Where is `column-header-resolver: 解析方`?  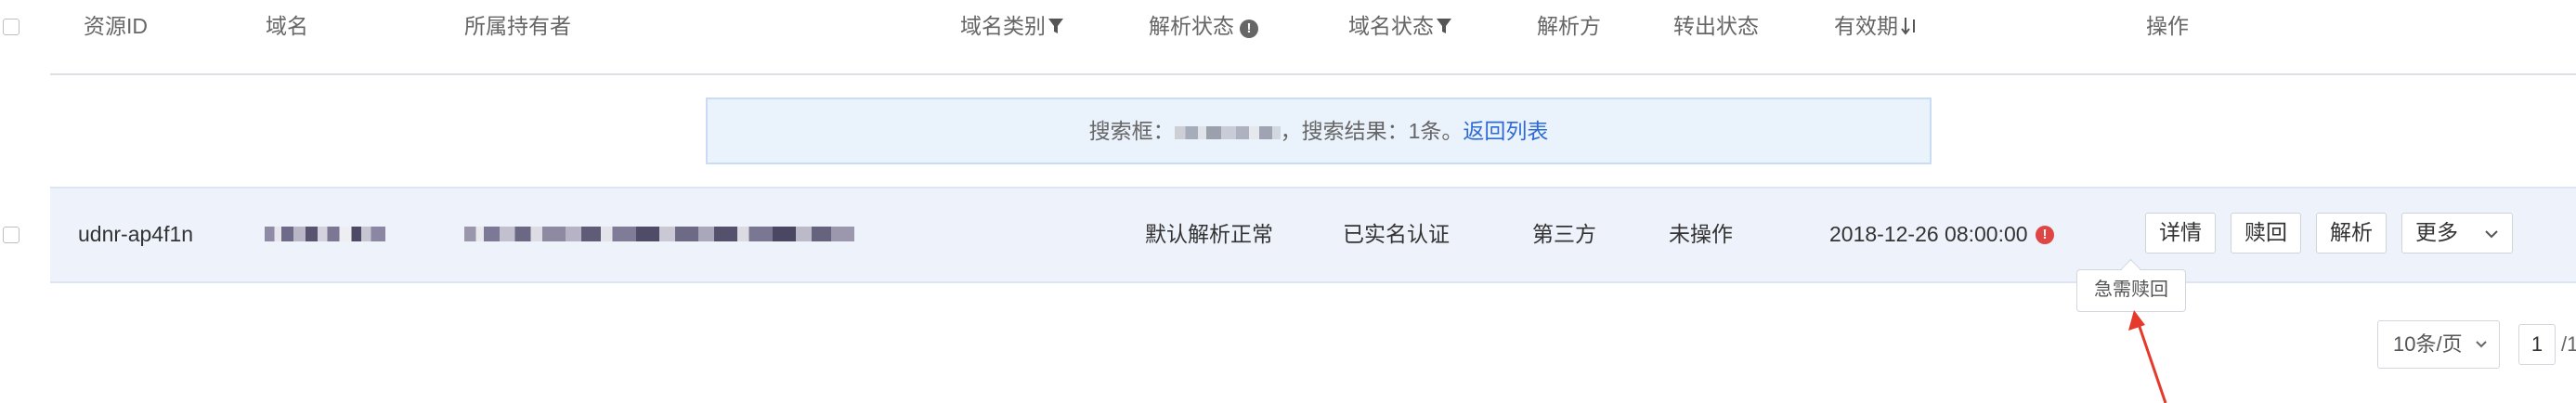
column-header-resolver: 解析方 is located at coordinates (1569, 26).